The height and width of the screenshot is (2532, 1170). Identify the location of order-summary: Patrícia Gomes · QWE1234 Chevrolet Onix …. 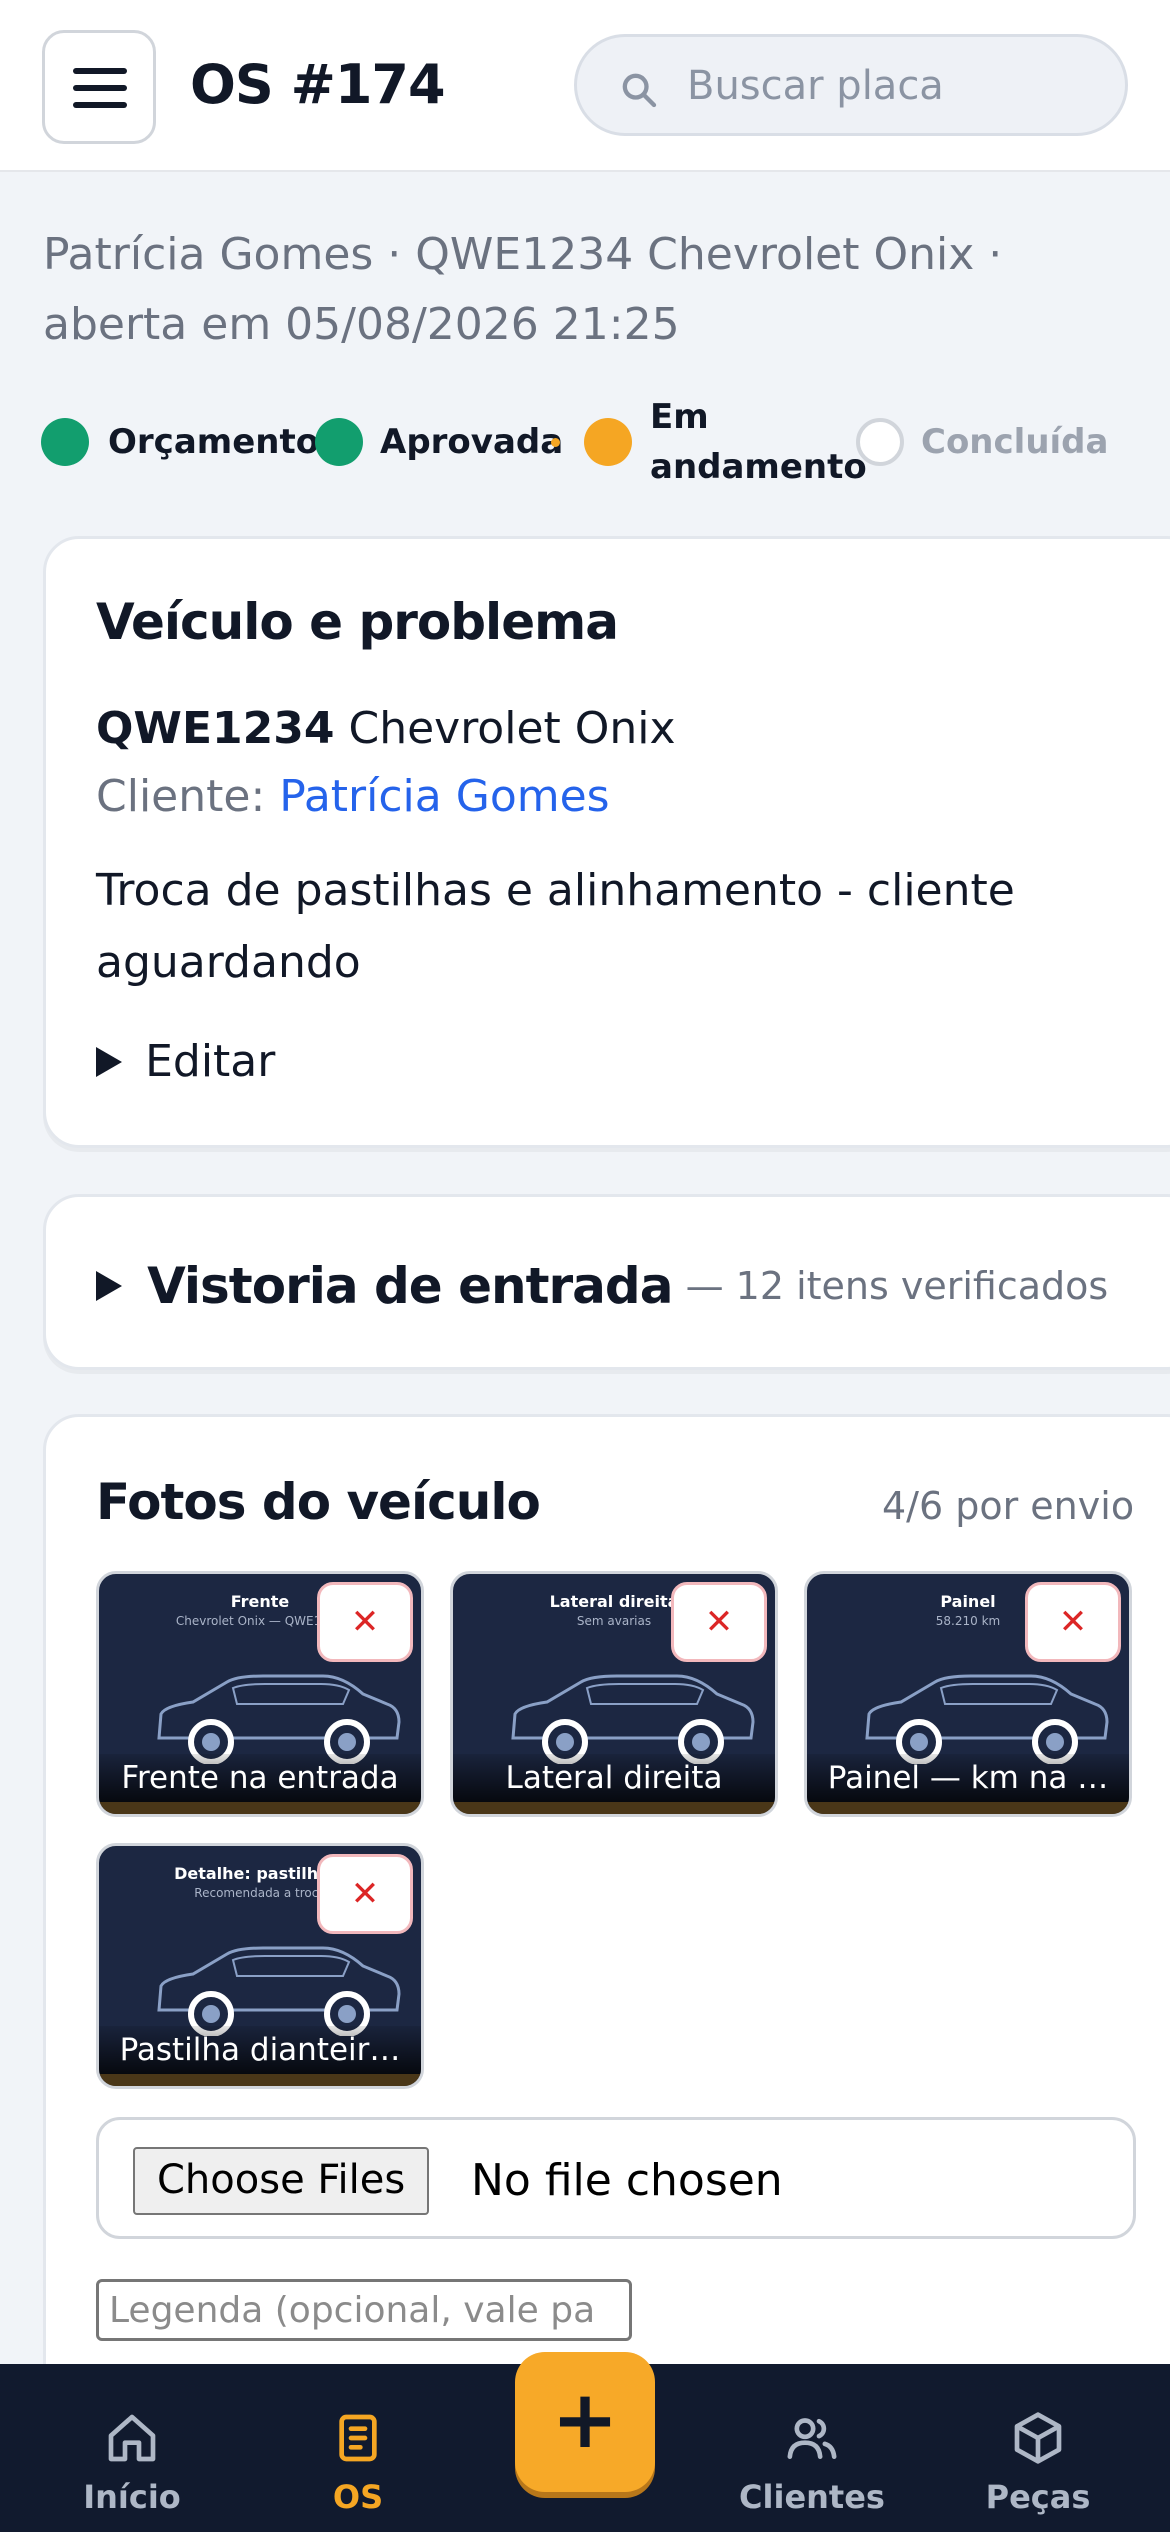
(583, 290).